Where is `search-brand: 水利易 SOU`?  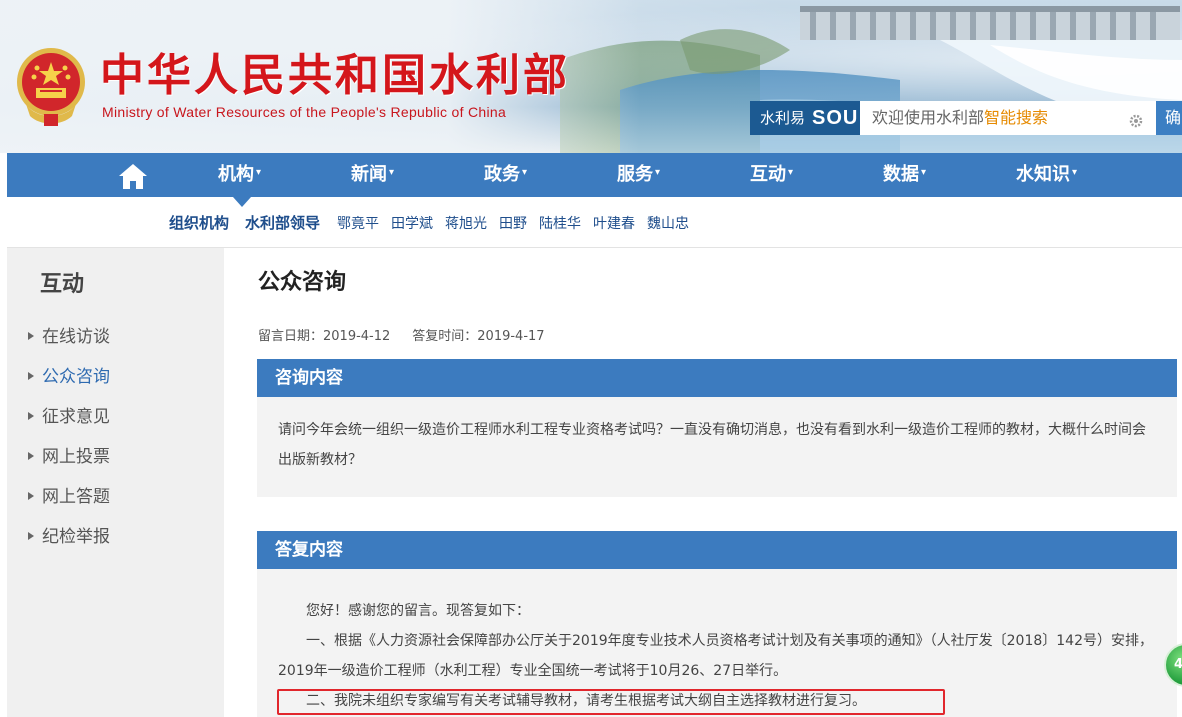 search-brand: 水利易 SOU is located at coordinates (805, 118).